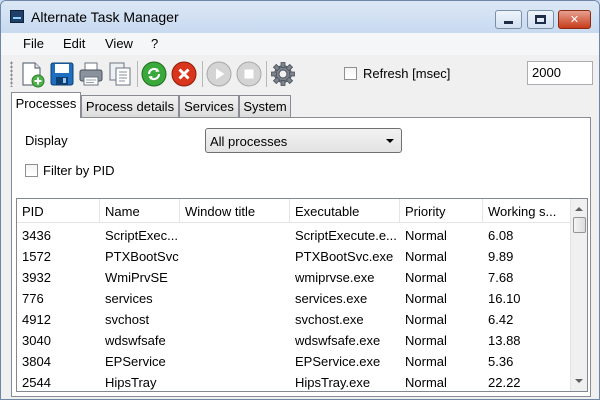 The image size is (600, 400). I want to click on filter-pid-checkbox, so click(31, 170).